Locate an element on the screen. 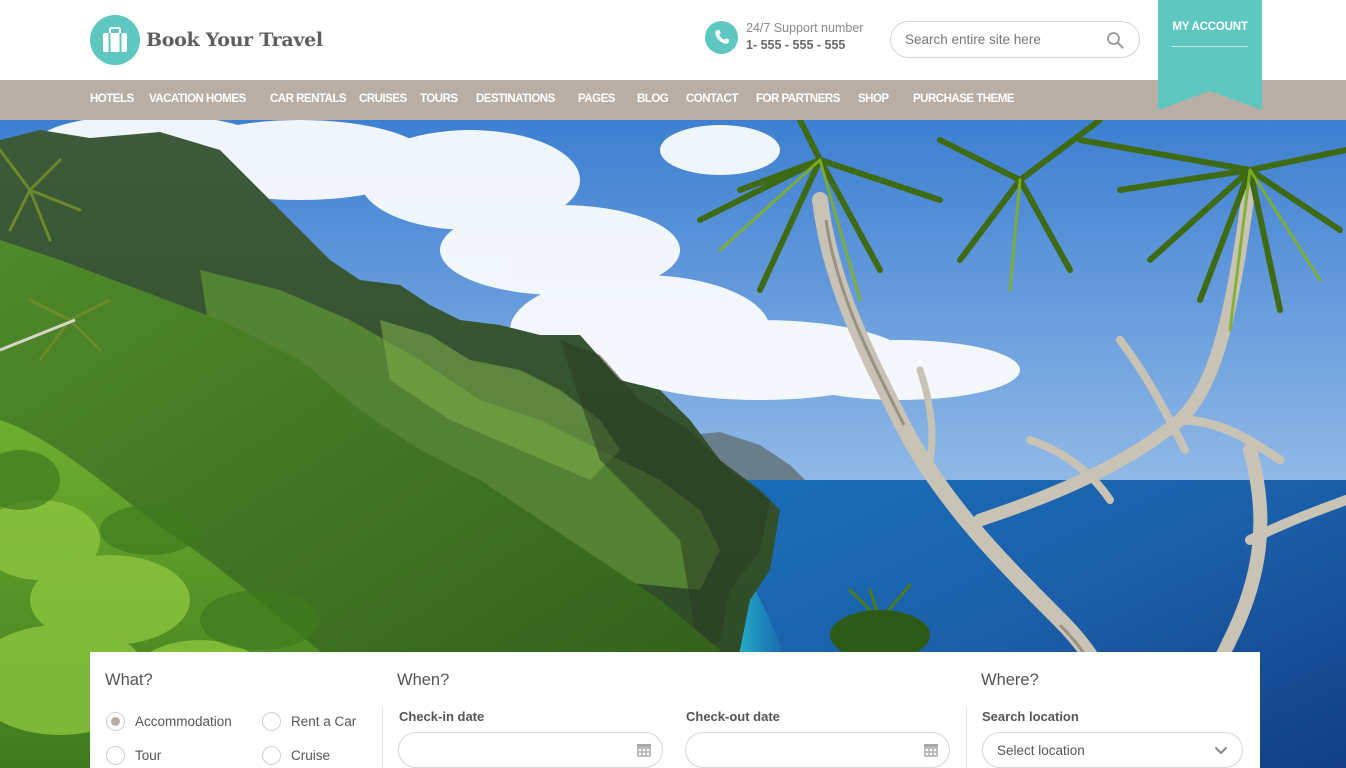  nav-item-blog: BLOG is located at coordinates (653, 99).